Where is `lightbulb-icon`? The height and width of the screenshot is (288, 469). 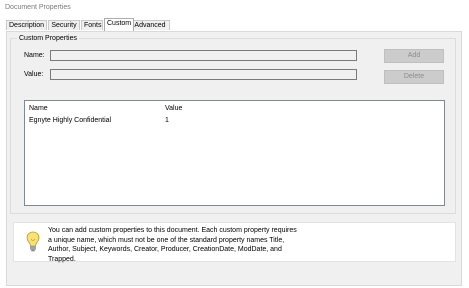 lightbulb-icon is located at coordinates (33, 242).